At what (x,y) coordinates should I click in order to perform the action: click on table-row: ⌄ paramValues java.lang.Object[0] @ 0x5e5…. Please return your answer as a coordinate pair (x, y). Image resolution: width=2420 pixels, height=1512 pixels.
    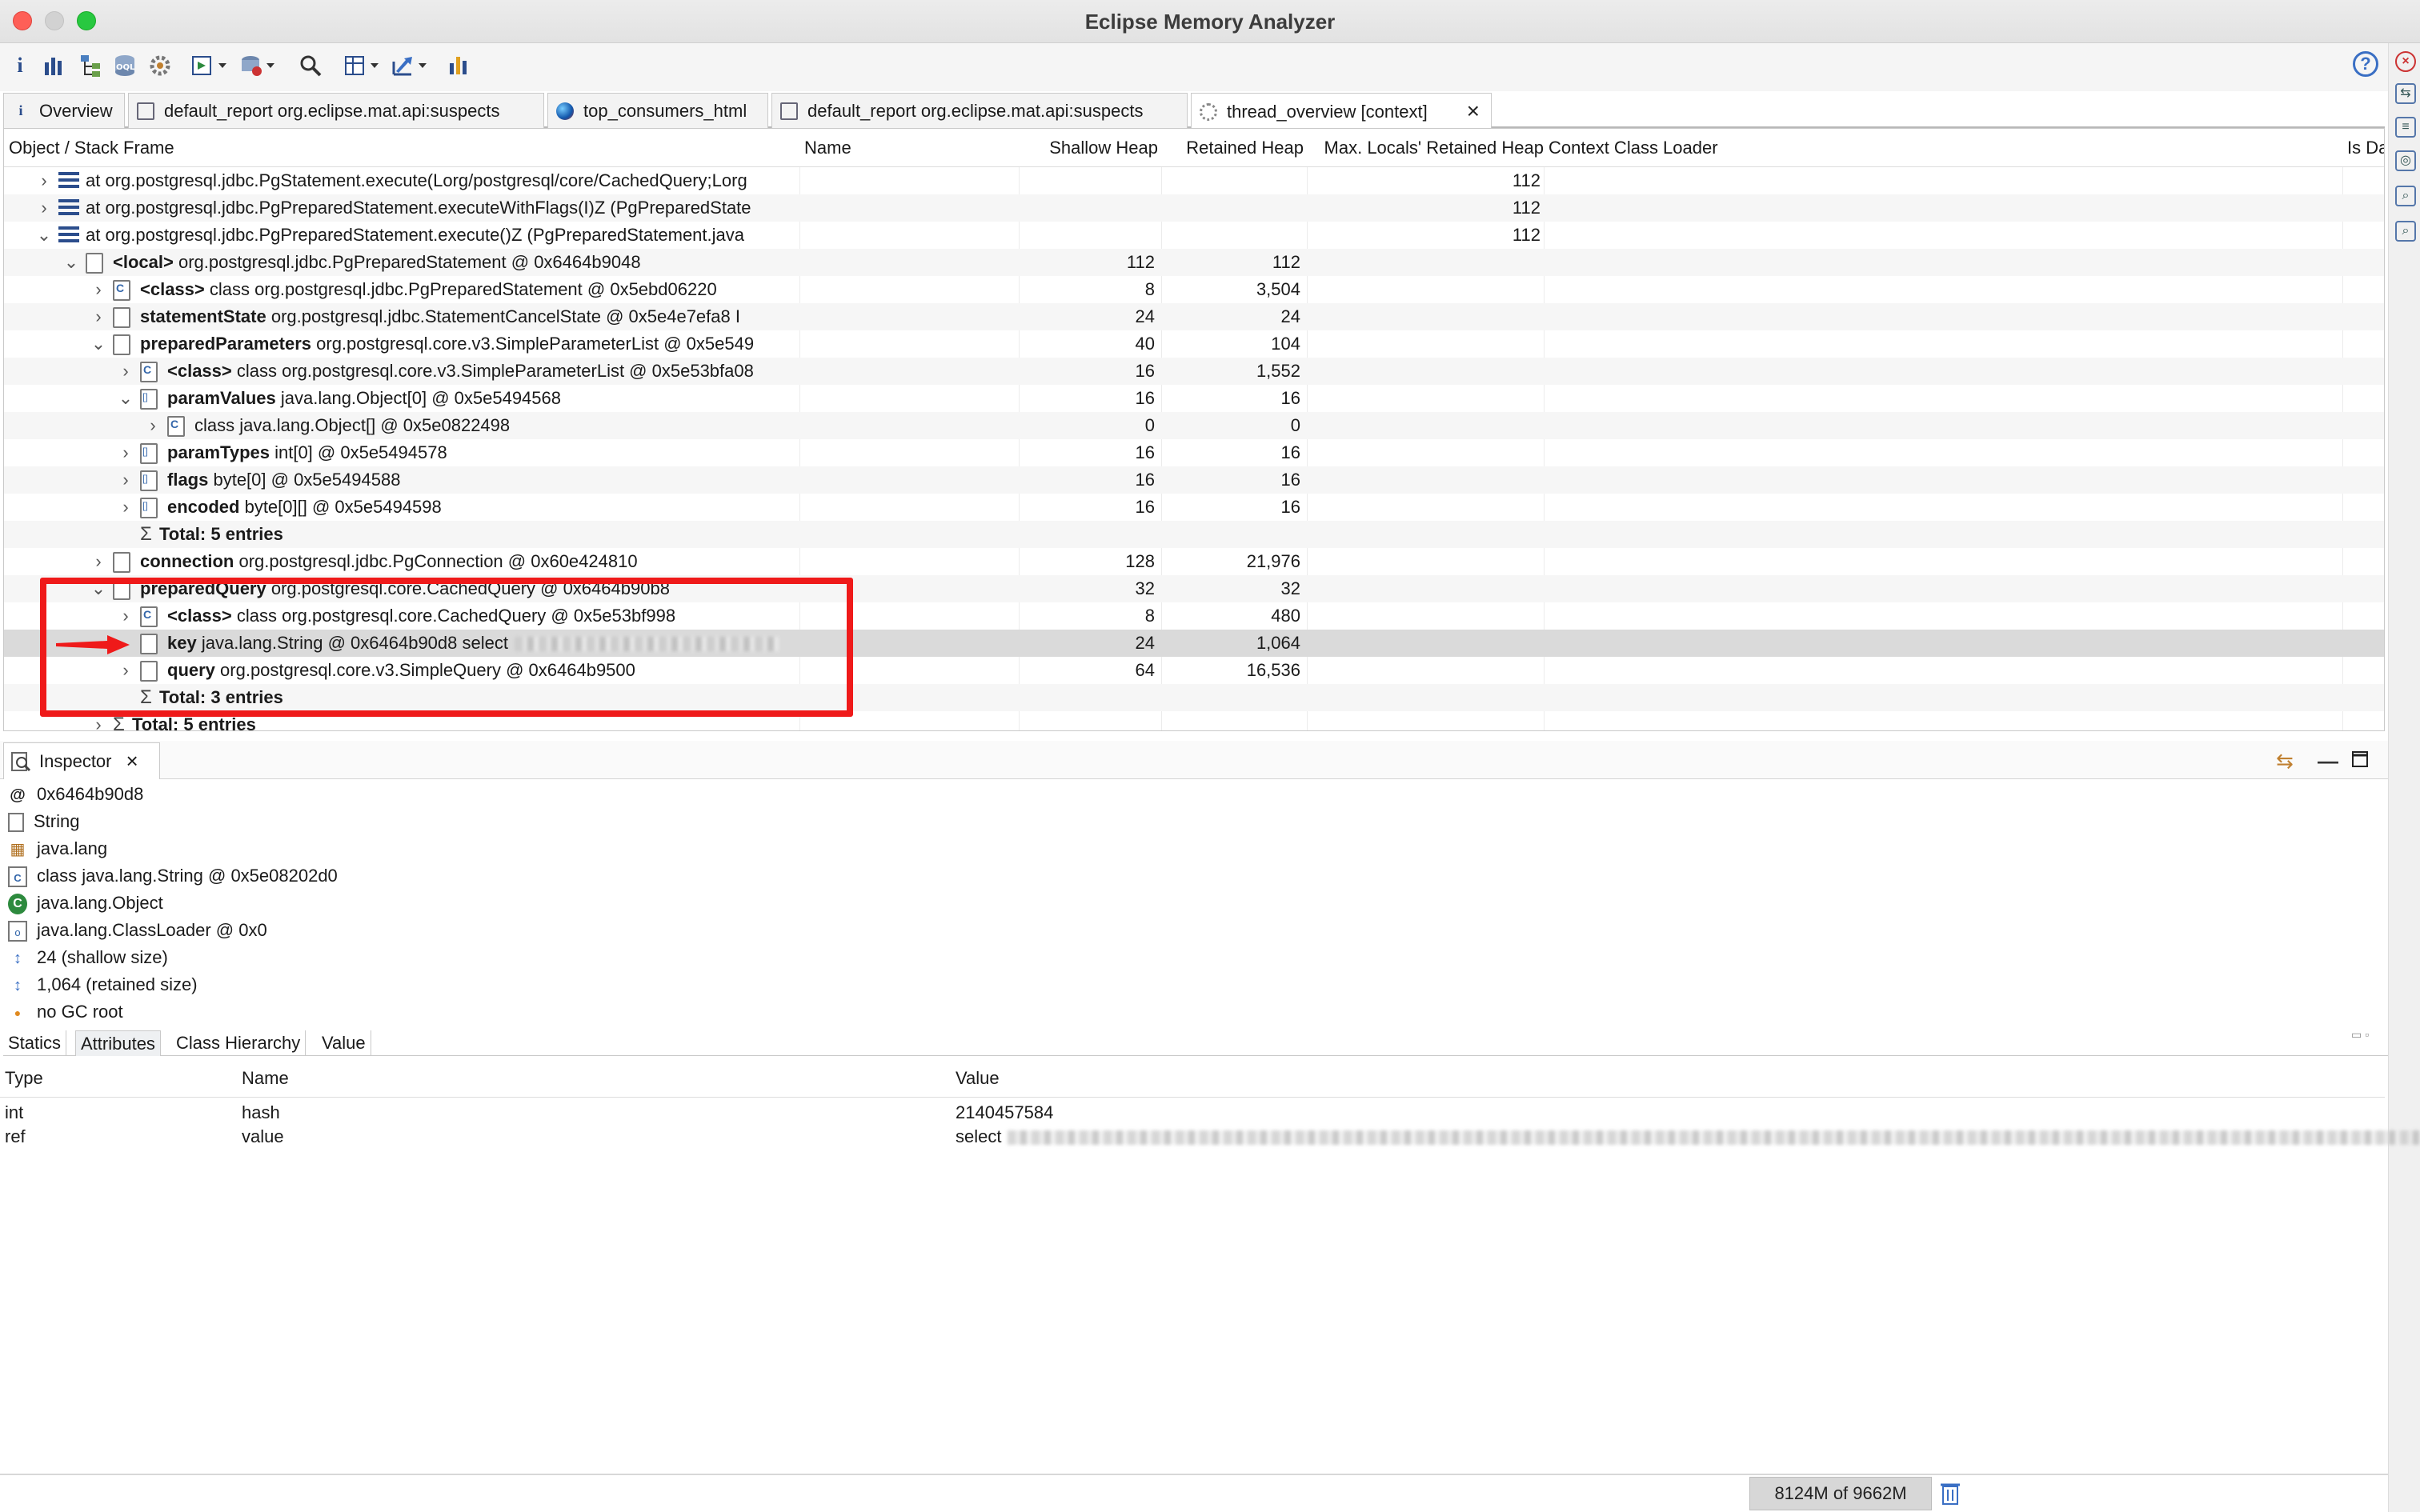
    Looking at the image, I should click on (1194, 398).